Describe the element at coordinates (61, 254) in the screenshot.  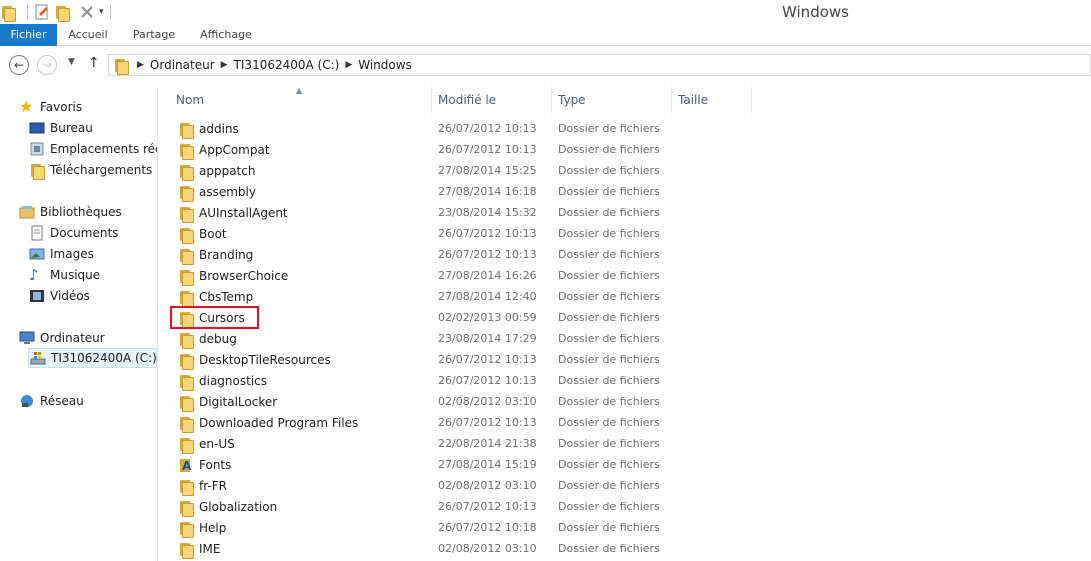
I see `nav-images: Images` at that location.